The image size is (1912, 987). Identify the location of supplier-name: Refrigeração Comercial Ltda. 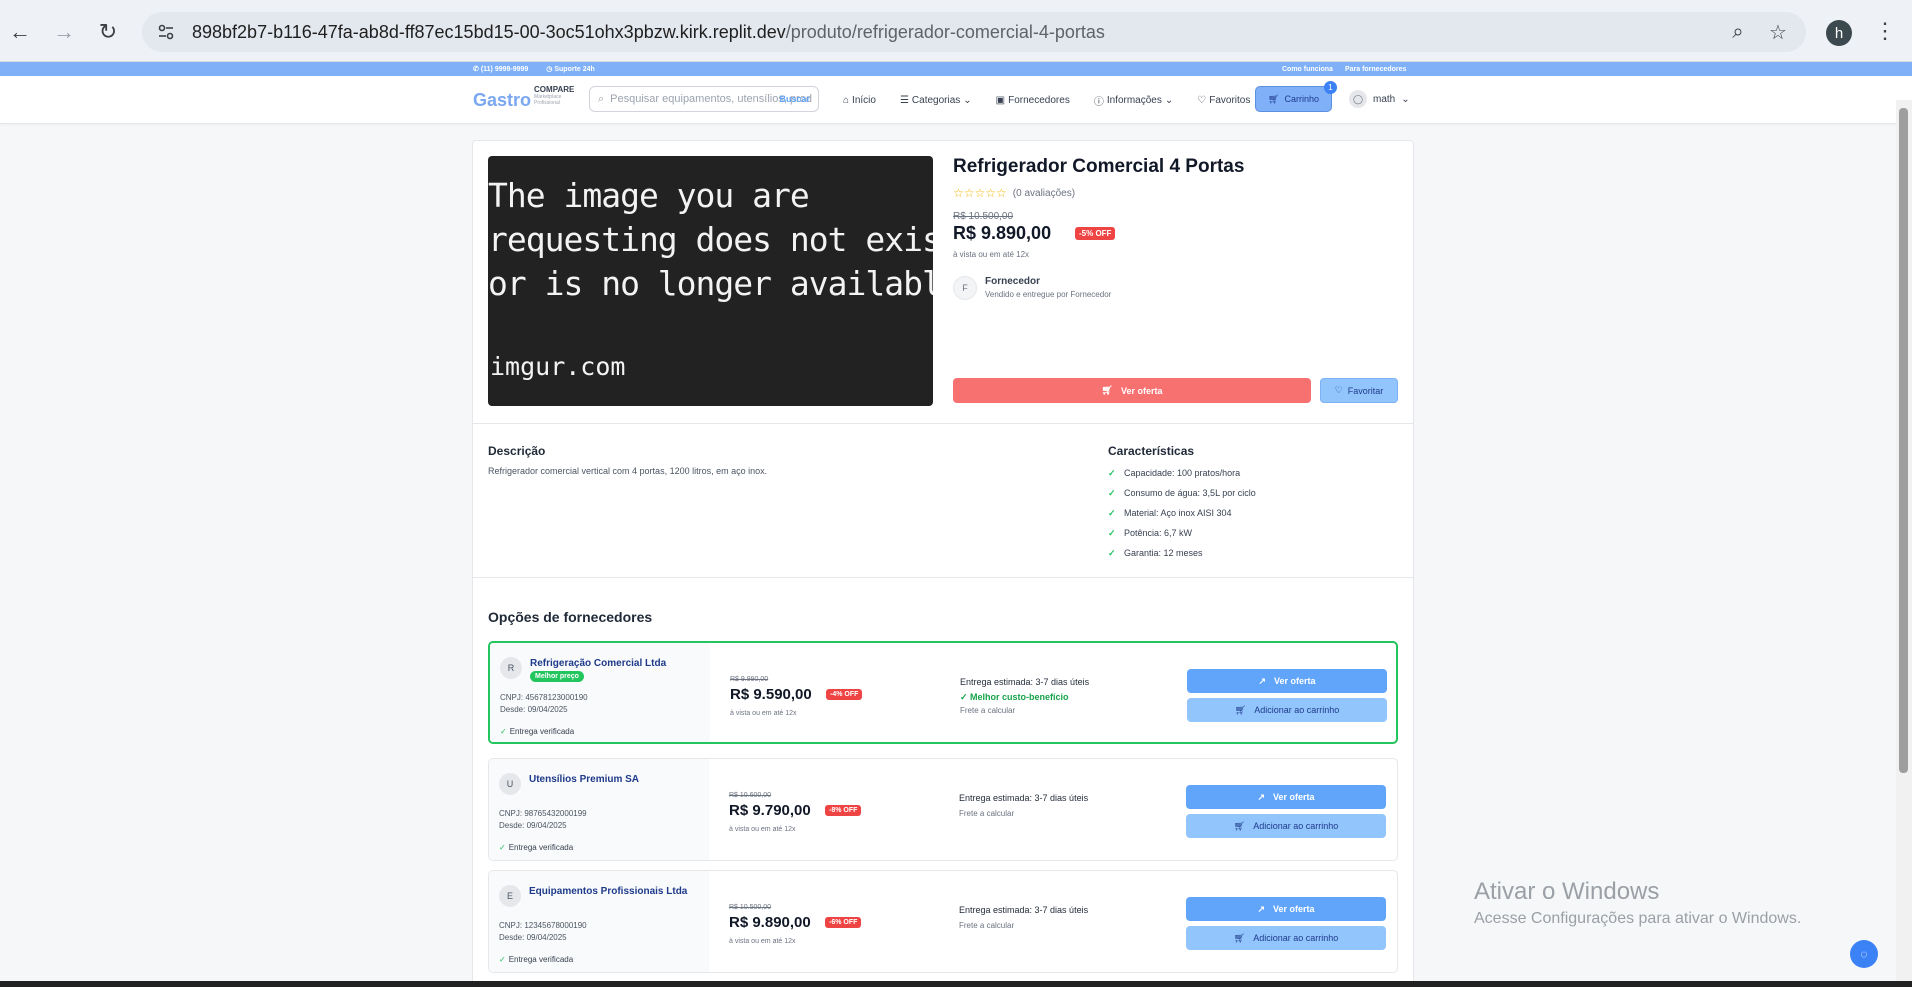
(598, 663).